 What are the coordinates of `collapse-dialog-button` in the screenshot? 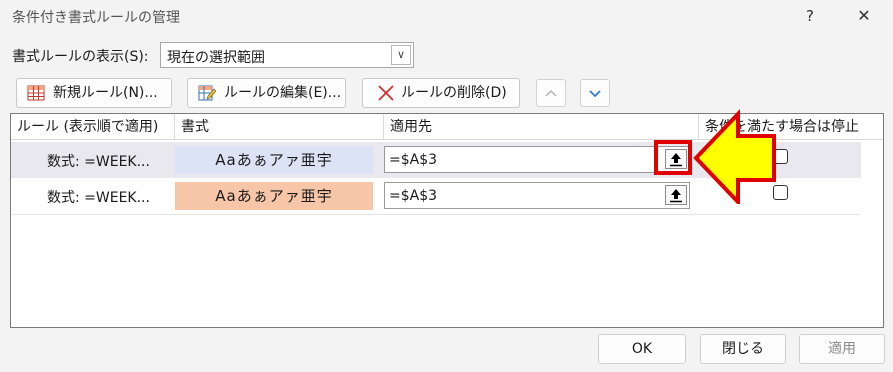 It's located at (676, 195).